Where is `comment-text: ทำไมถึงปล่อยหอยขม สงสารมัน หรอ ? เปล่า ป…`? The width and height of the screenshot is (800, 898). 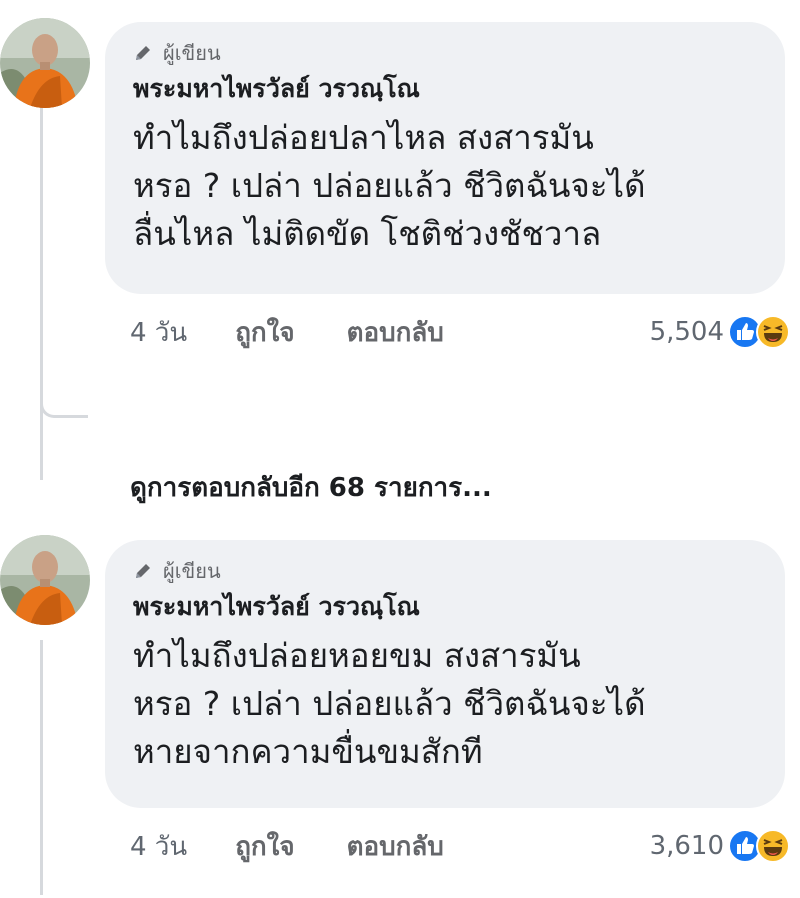 comment-text: ทำไมถึงปล่อยหอยขม สงสารมัน หรอ ? เปล่า ป… is located at coordinates (445, 704).